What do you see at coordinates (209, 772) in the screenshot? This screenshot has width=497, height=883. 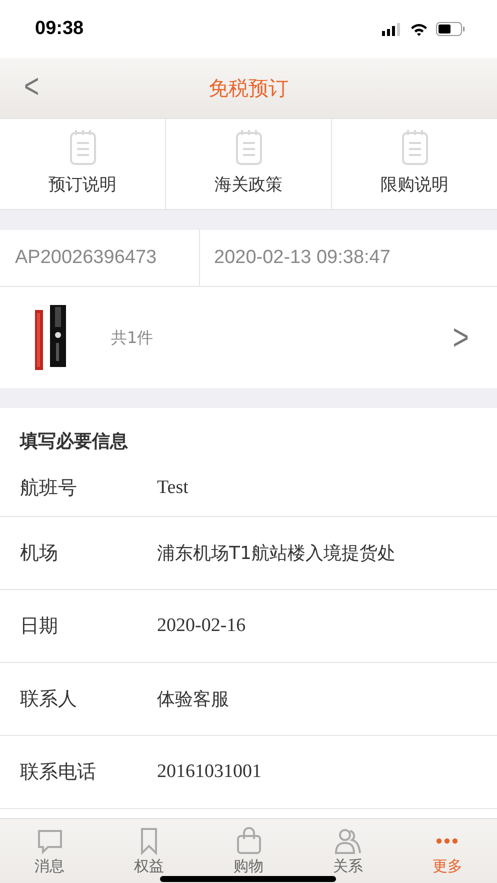 I see `field-value: 20161031001` at bounding box center [209, 772].